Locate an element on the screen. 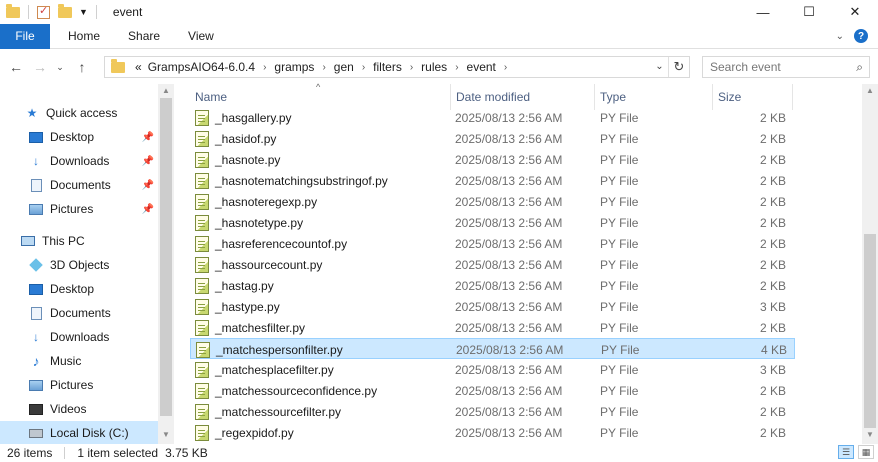 This screenshot has width=878, height=462. breadcrumb-item: GrampsAIO64-6.0.4 is located at coordinates (201, 67).